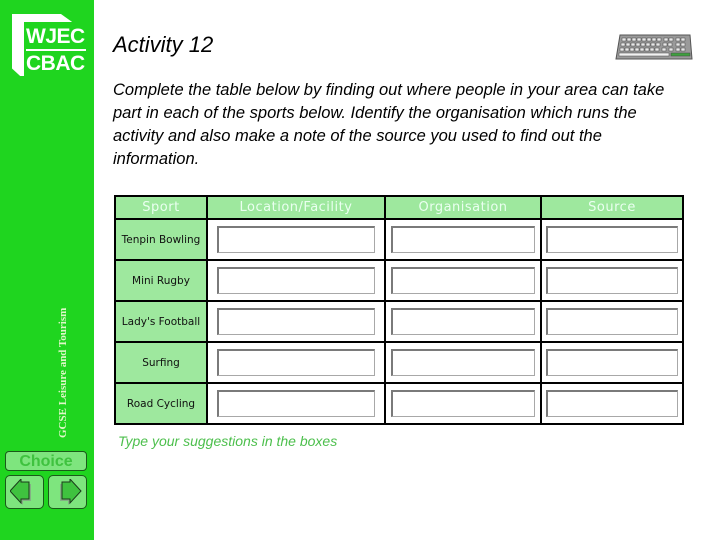 Image resolution: width=720 pixels, height=540 pixels. Describe the element at coordinates (161, 321) in the screenshot. I see `sport-cell: Lady's Football` at that location.